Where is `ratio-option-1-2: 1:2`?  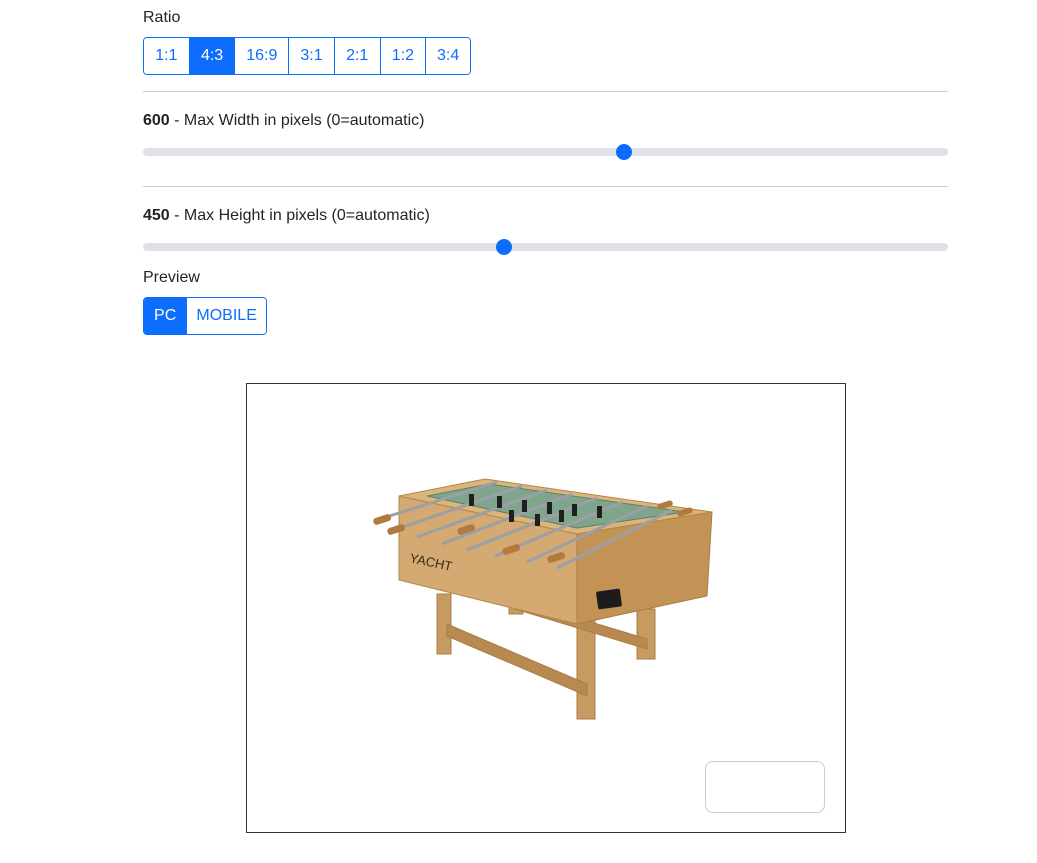
ratio-option-1-2: 1:2 is located at coordinates (403, 56).